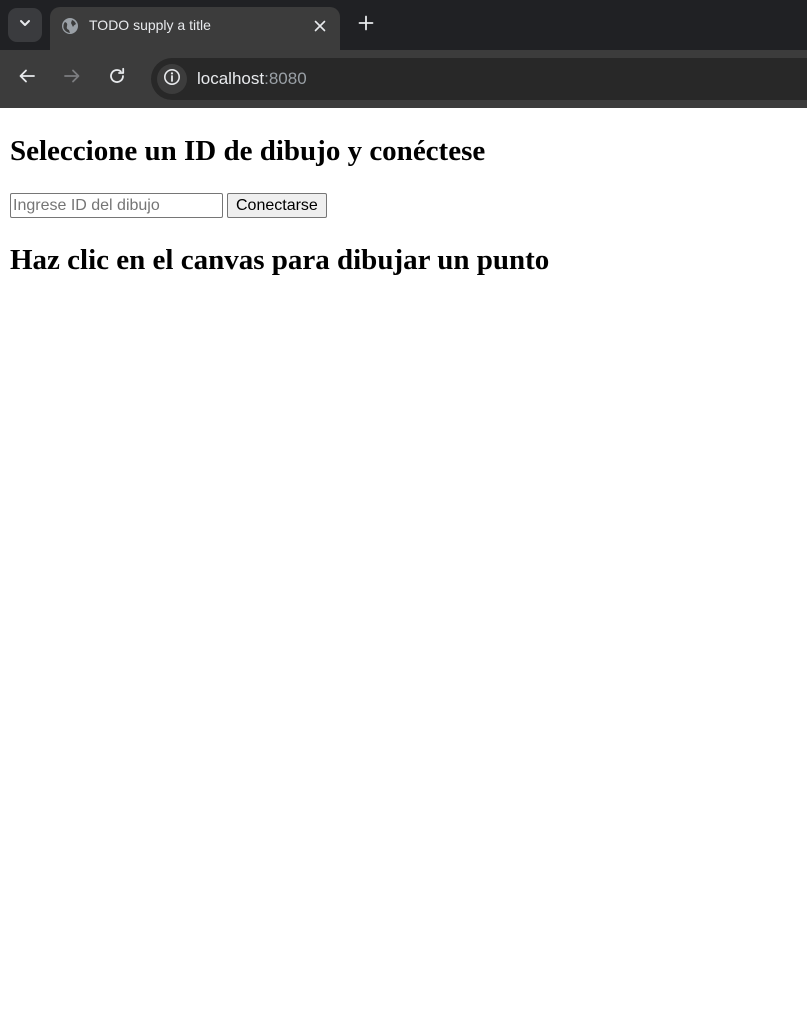  I want to click on back-arrow-icon, so click(27, 78).